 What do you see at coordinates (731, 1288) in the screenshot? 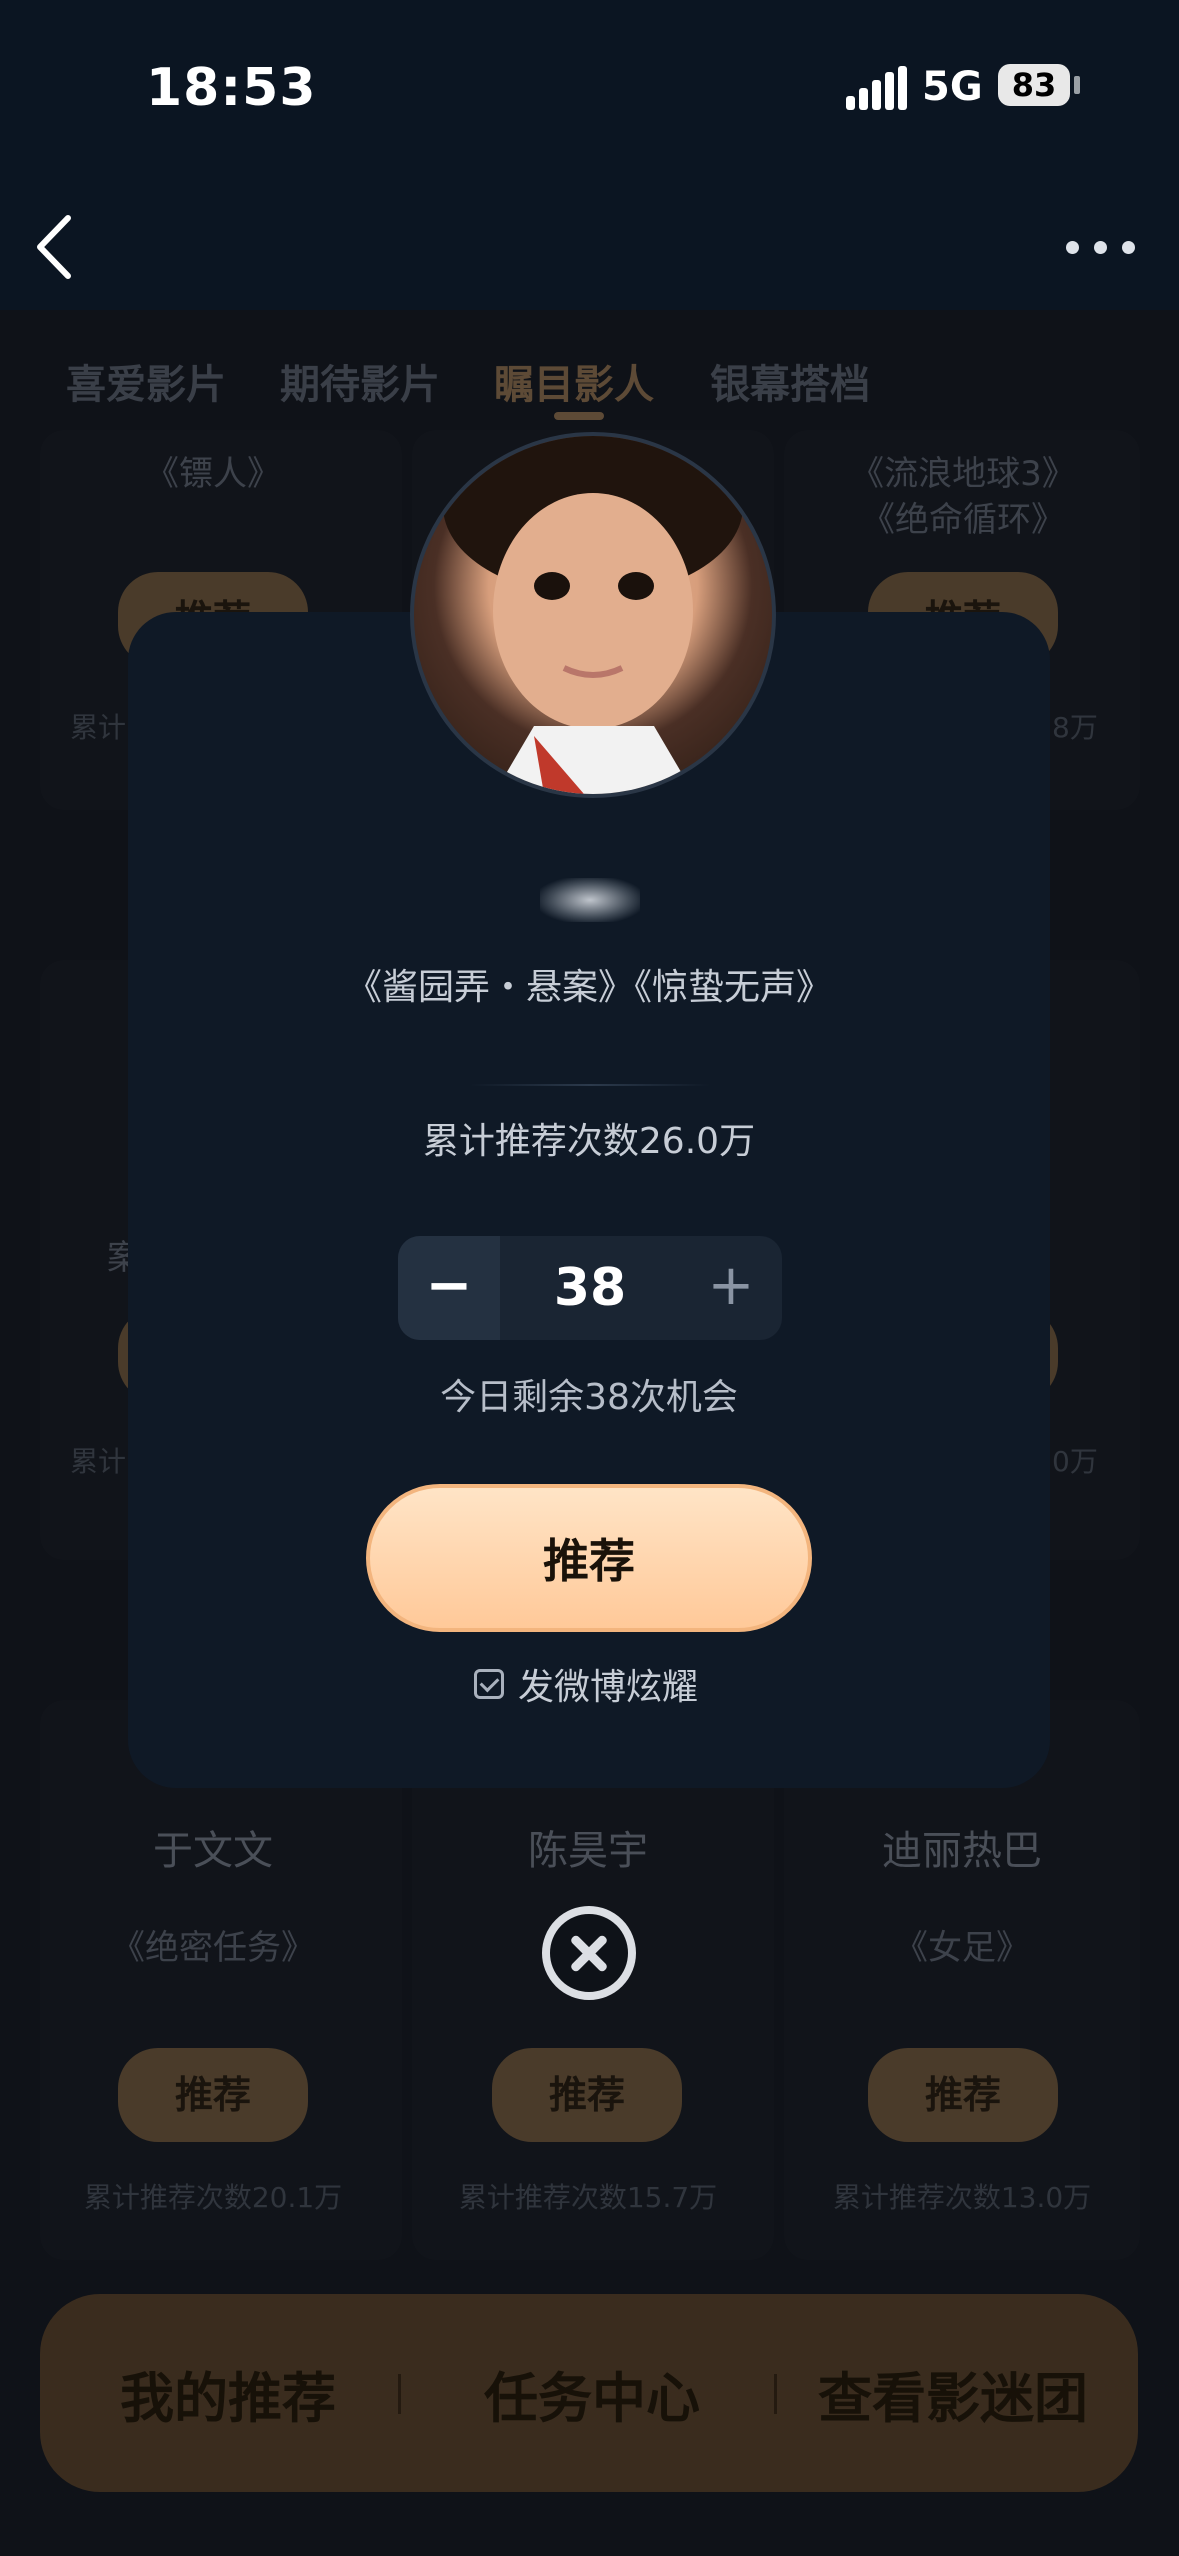
I see `increment-button: +` at bounding box center [731, 1288].